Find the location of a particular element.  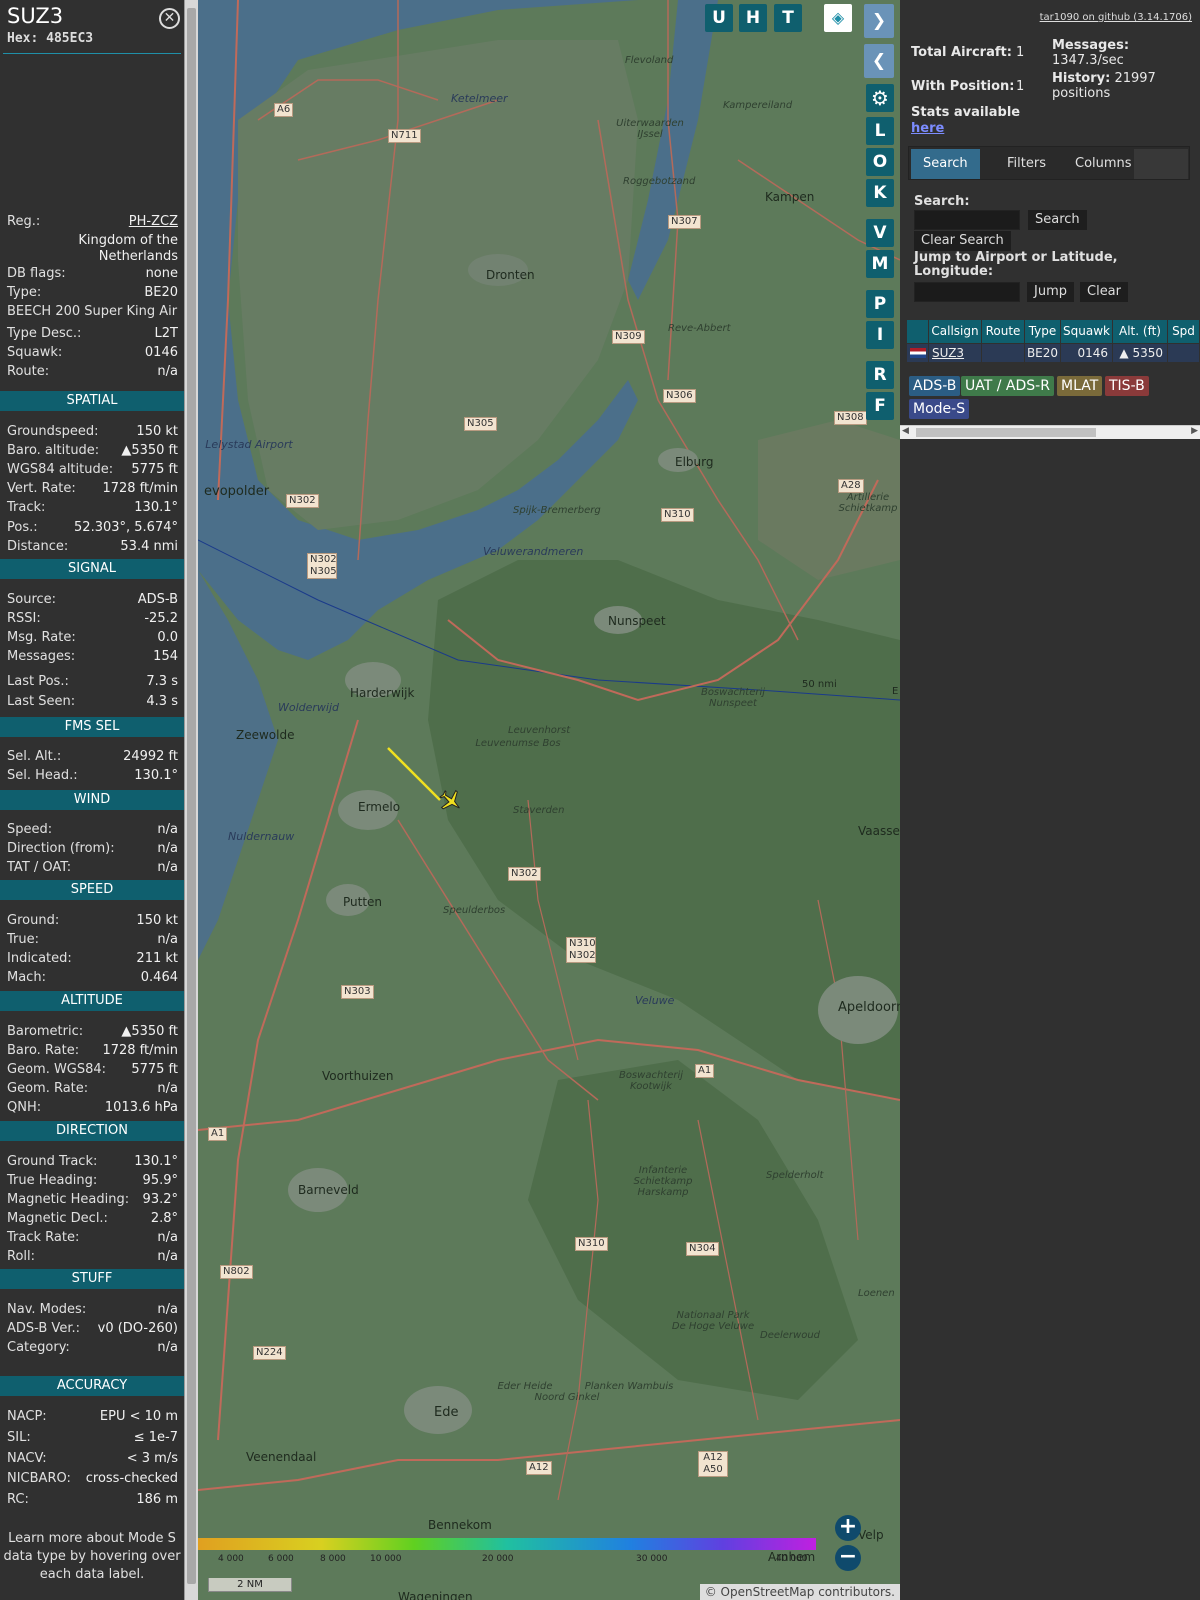

close-icon: ✕ is located at coordinates (169, 18).